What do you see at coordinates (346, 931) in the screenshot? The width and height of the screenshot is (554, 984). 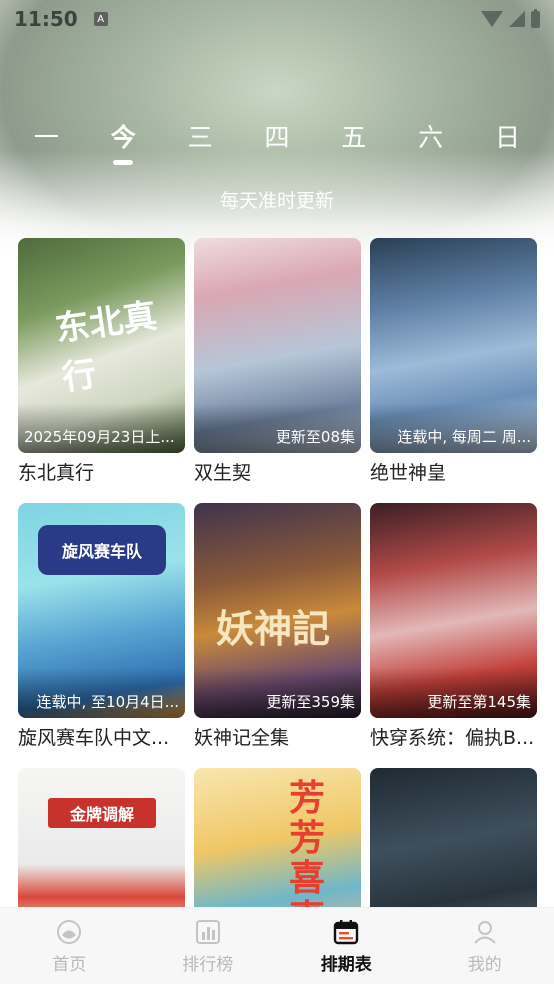 I see `schedule-icon` at bounding box center [346, 931].